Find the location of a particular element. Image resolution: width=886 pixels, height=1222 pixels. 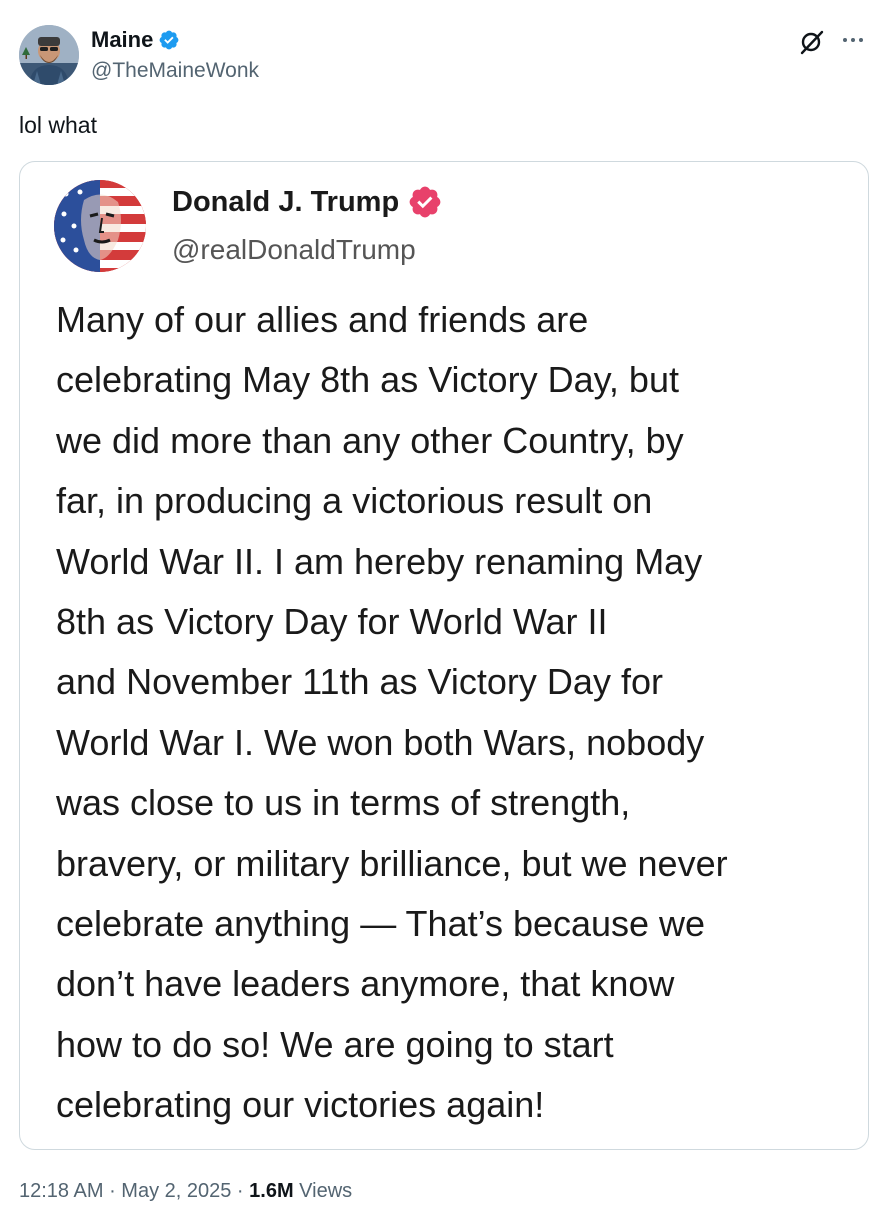

author-avatar-image is located at coordinates (49, 55).